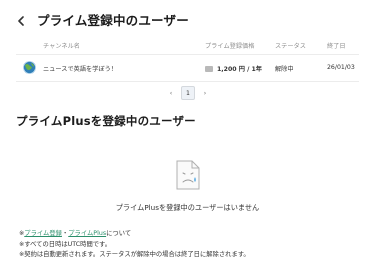  Describe the element at coordinates (290, 46) in the screenshot. I see `column-header-status: ステータス` at that location.